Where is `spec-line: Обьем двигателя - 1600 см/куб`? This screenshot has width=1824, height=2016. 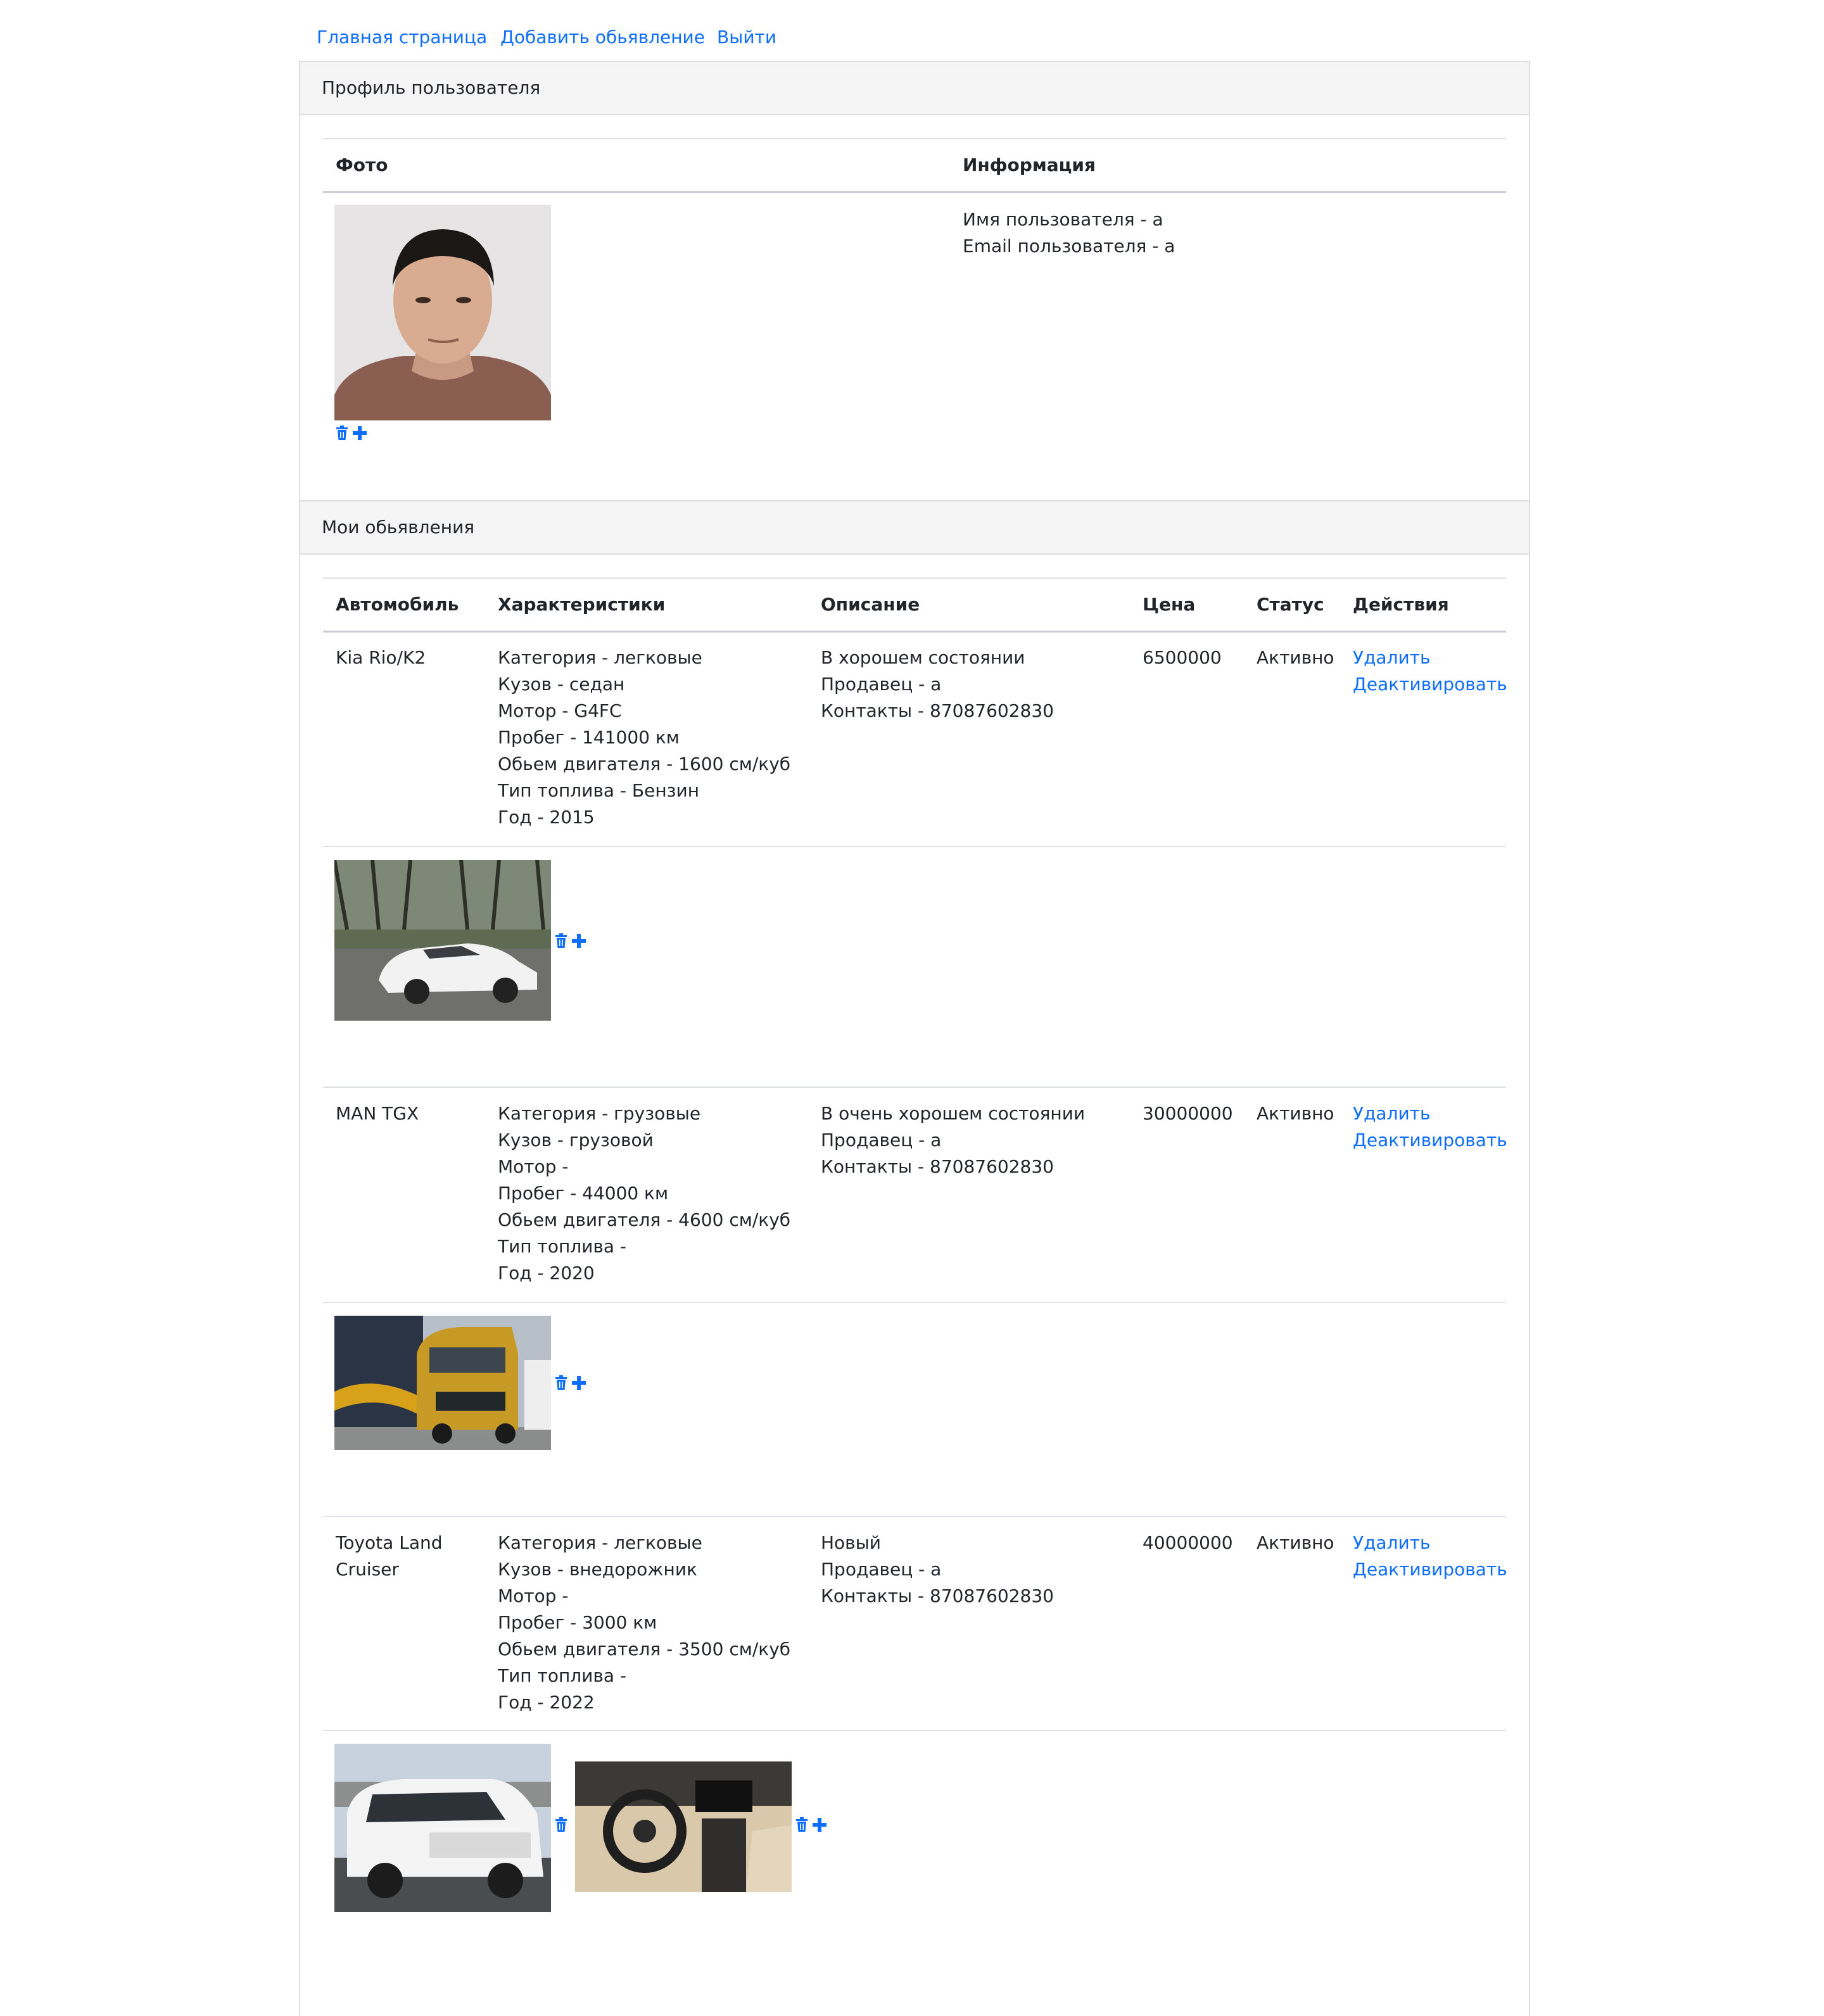
spec-line: Обьем двигателя - 1600 см/куб is located at coordinates (644, 763).